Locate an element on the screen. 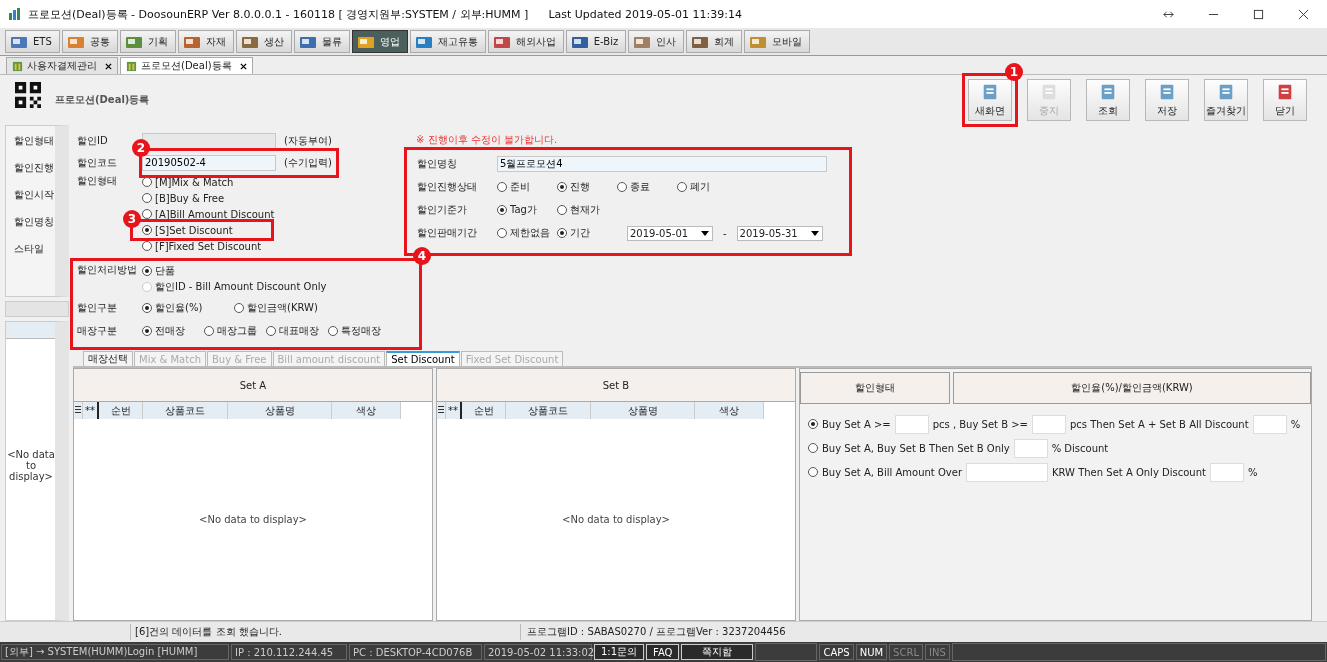  option-label: 제한없음 is located at coordinates (530, 233).